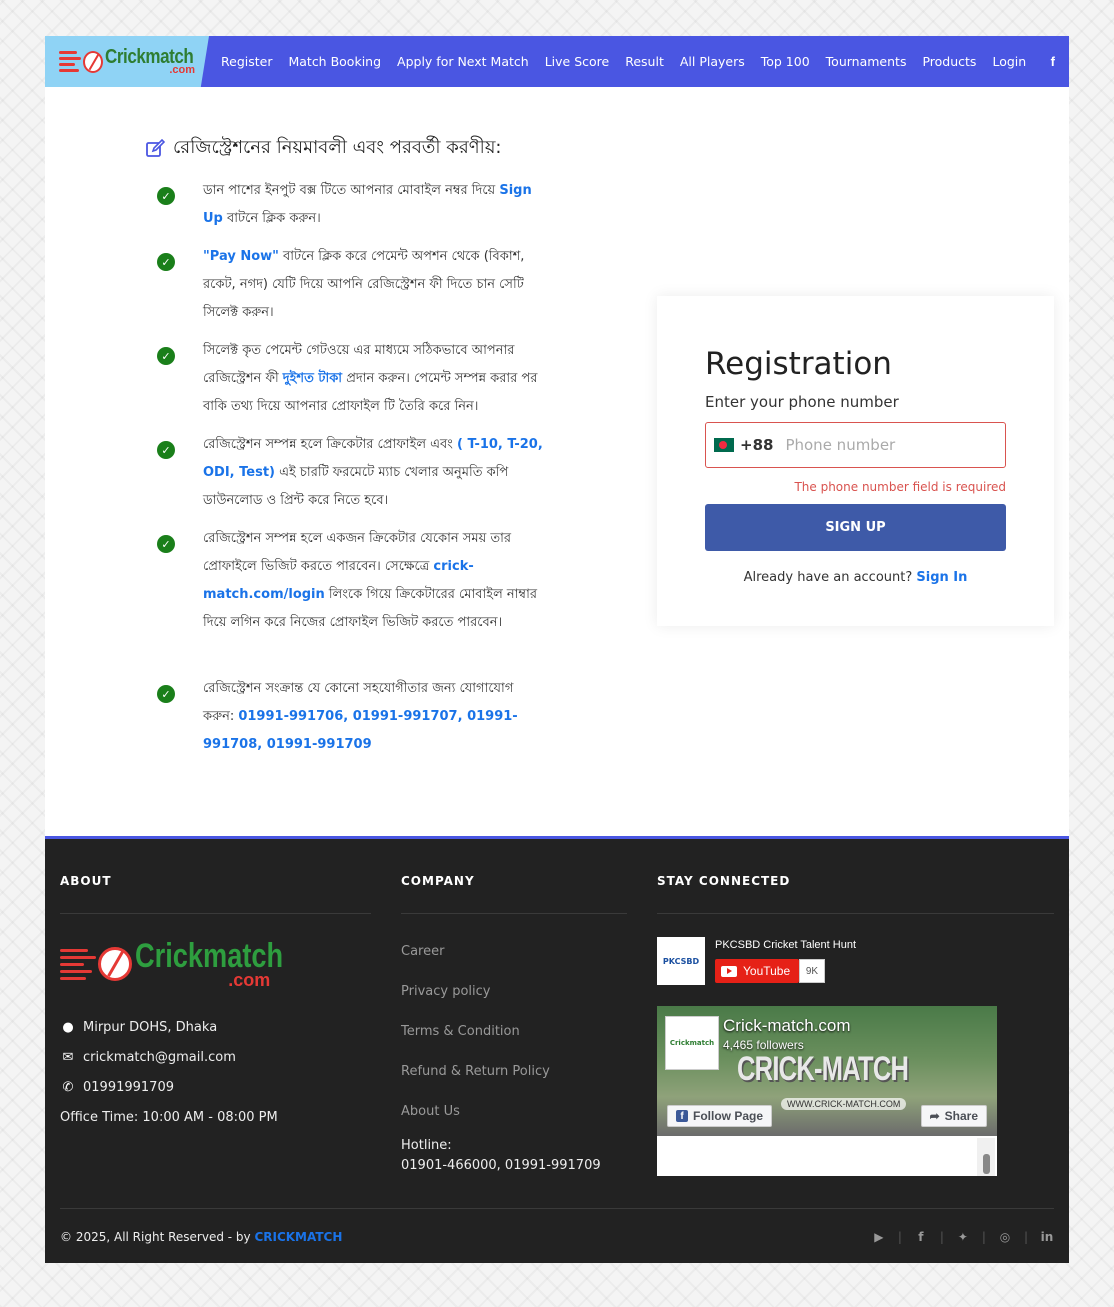  Describe the element at coordinates (86, 881) in the screenshot. I see `about-heading: ABOUT` at that location.